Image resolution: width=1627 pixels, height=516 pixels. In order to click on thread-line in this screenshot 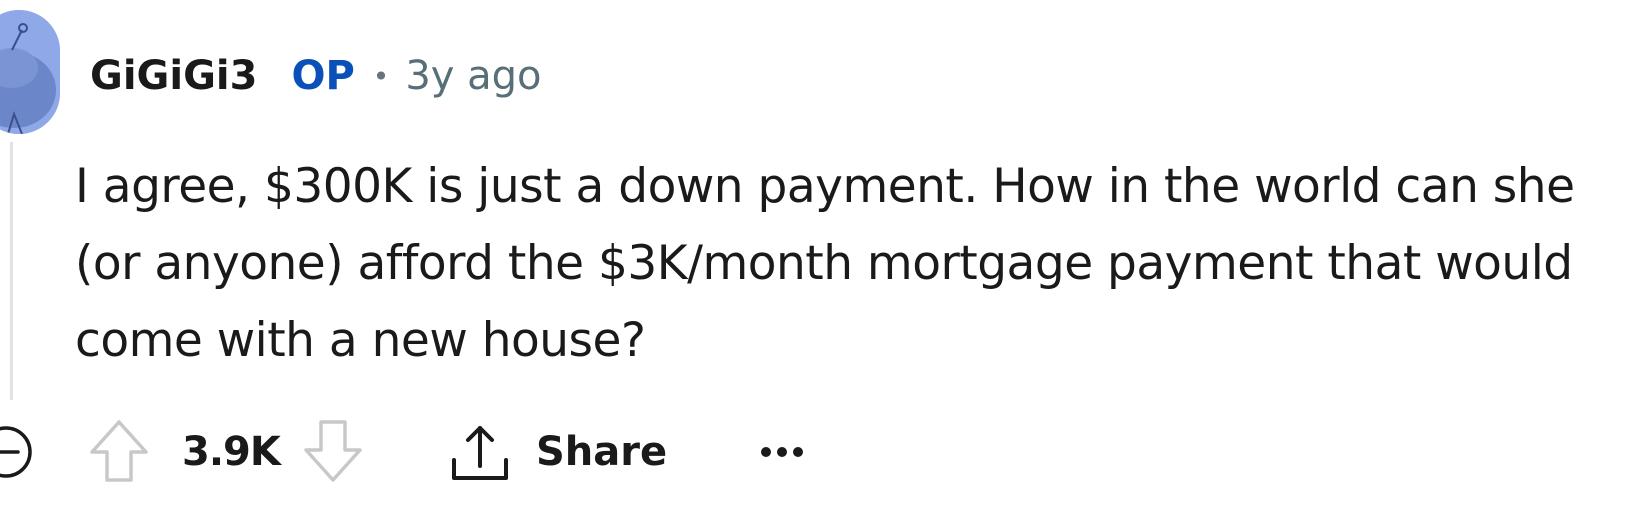, I will do `click(11, 271)`.